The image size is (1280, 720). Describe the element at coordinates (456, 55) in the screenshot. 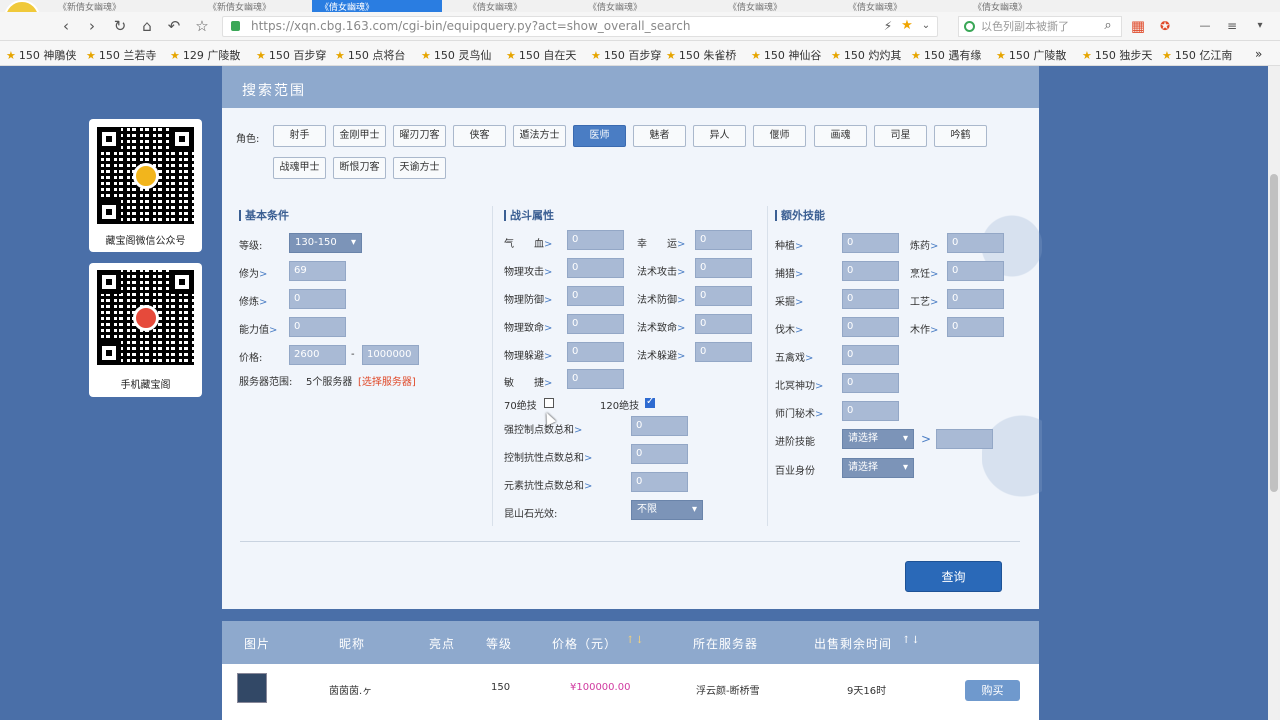

I see `bookmark-item: ★ 150 灵鸟仙` at that location.